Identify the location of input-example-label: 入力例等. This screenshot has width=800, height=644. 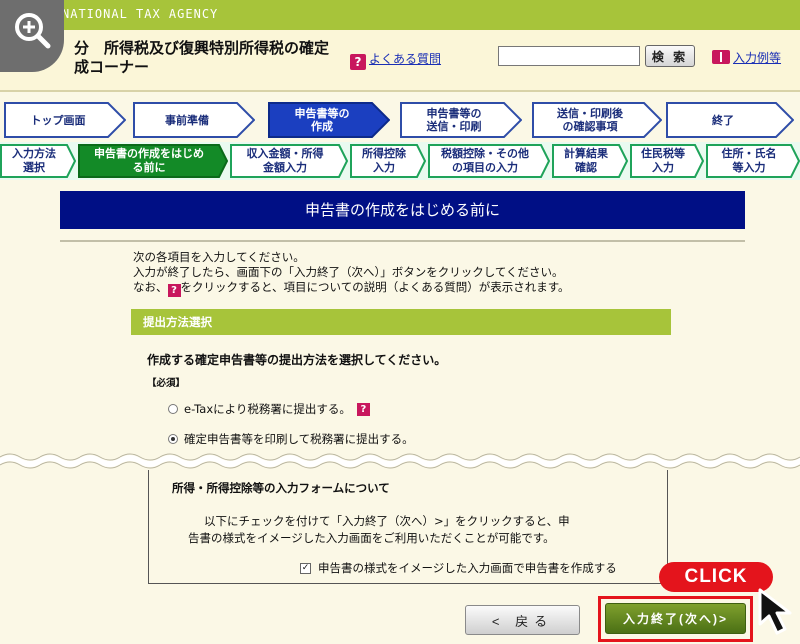
(757, 58).